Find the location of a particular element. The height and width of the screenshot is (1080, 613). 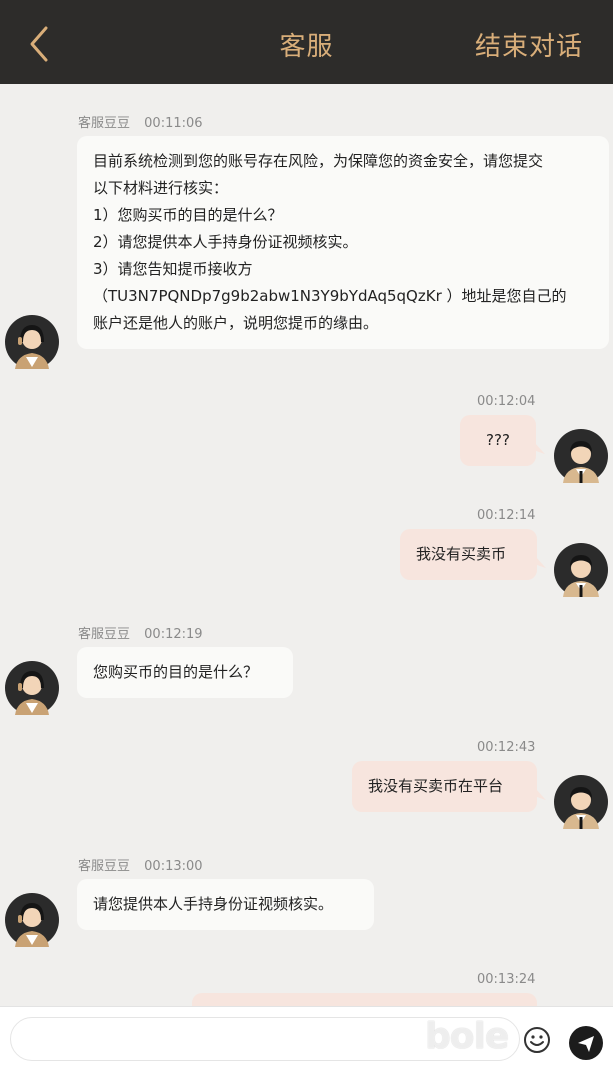

outgoing-message-bubble: ??? is located at coordinates (498, 440).